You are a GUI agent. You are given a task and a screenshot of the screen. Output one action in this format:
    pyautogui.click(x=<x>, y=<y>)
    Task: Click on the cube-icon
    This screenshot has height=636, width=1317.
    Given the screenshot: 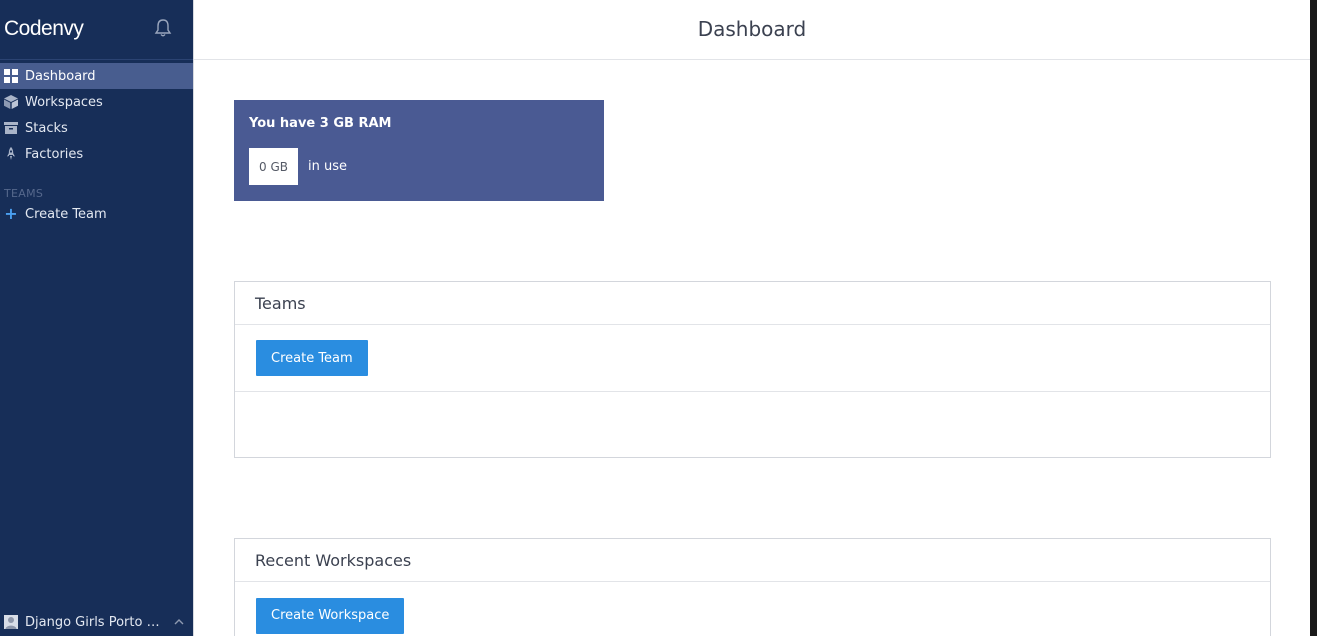 What is the action you would take?
    pyautogui.click(x=11, y=102)
    